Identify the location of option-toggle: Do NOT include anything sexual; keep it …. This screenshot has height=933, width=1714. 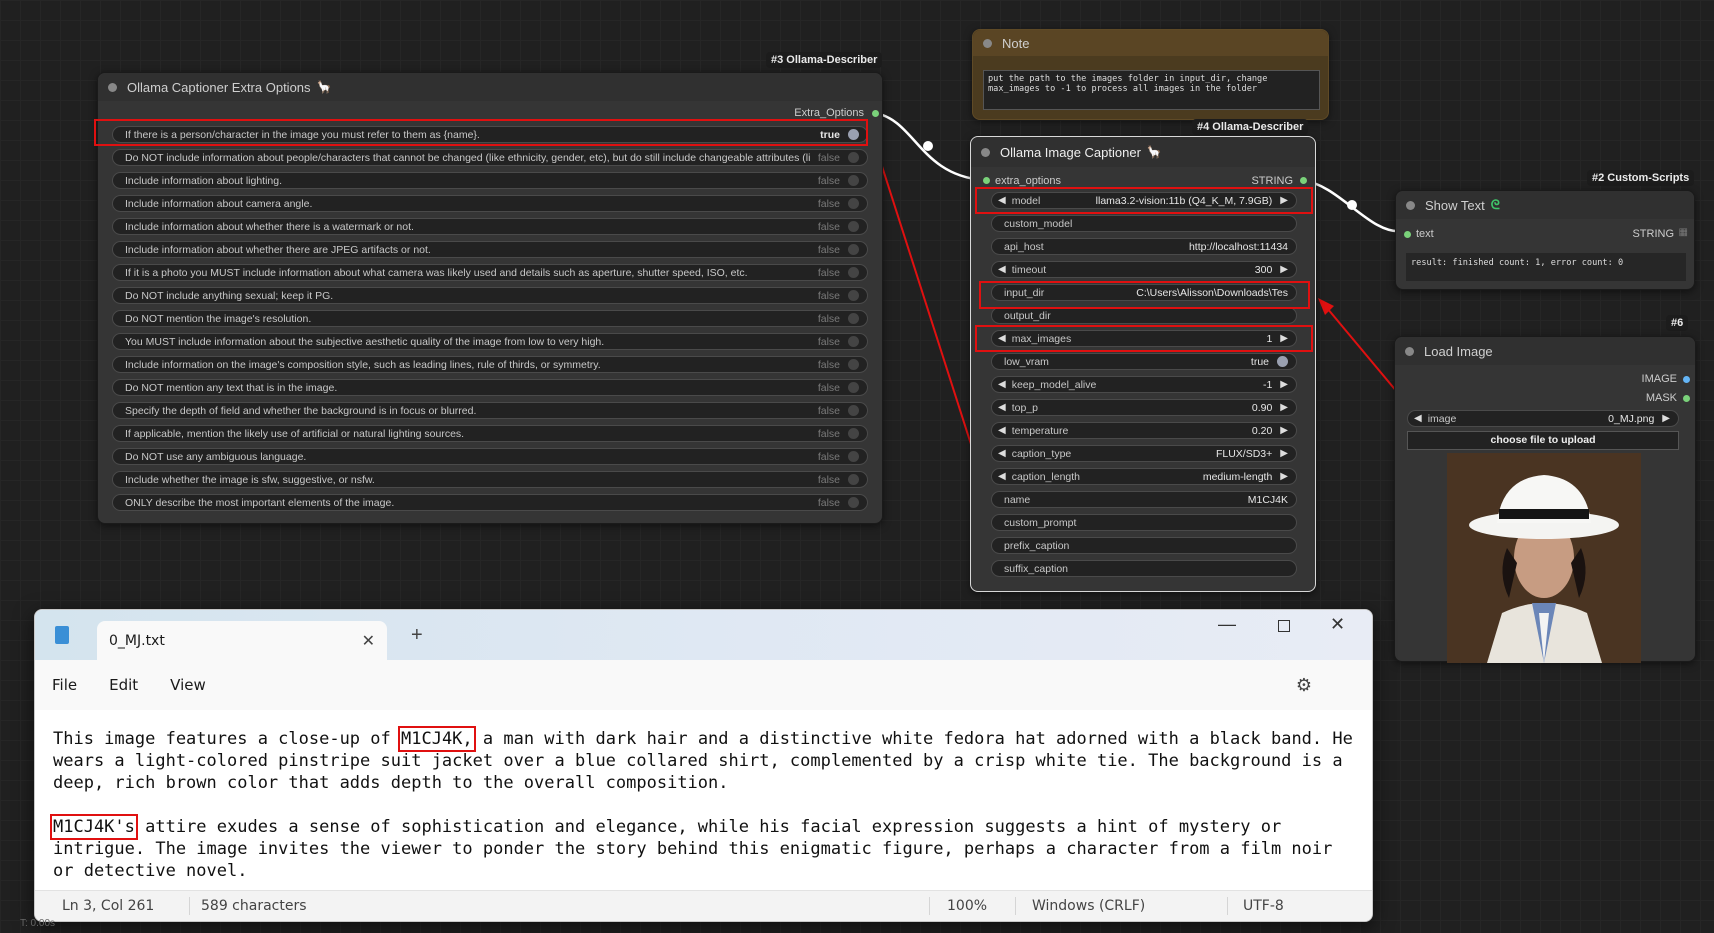
(490, 295).